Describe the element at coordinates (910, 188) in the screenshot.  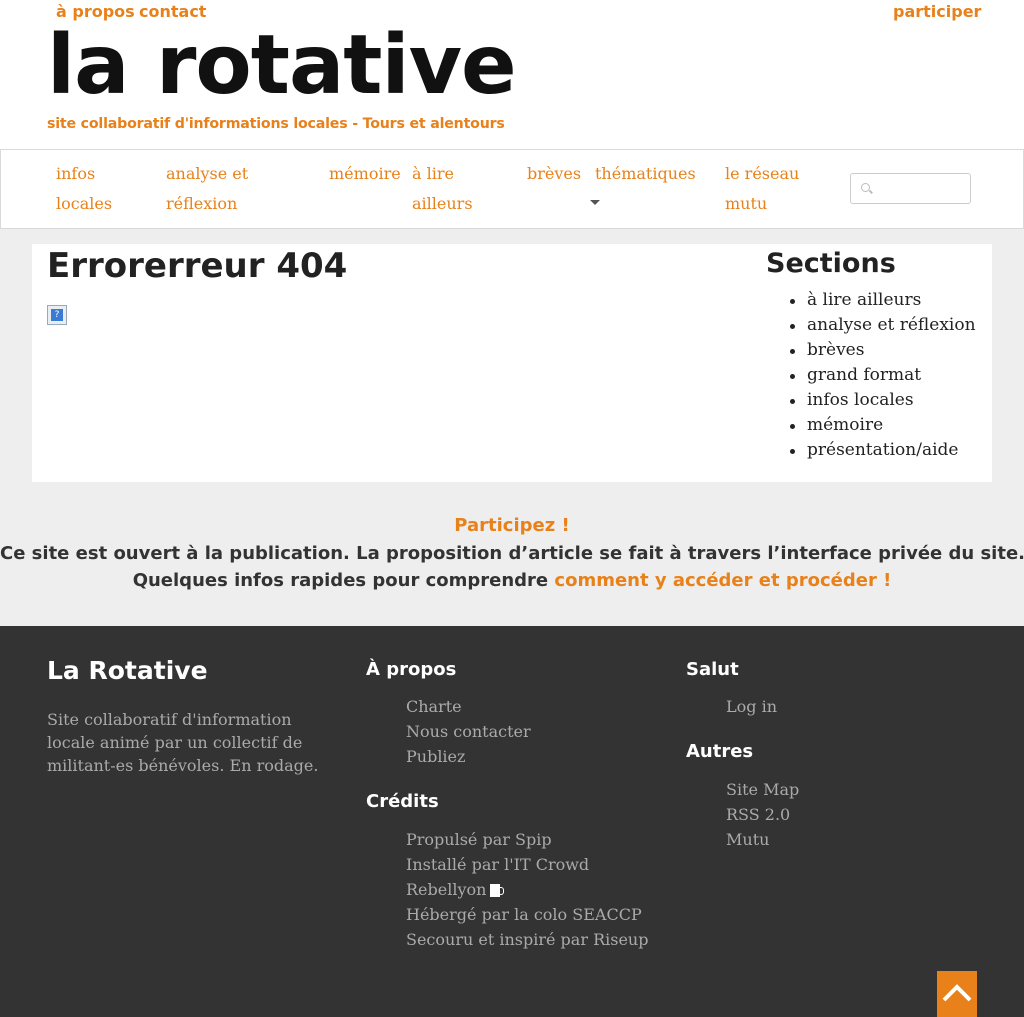
I see `search-input` at that location.